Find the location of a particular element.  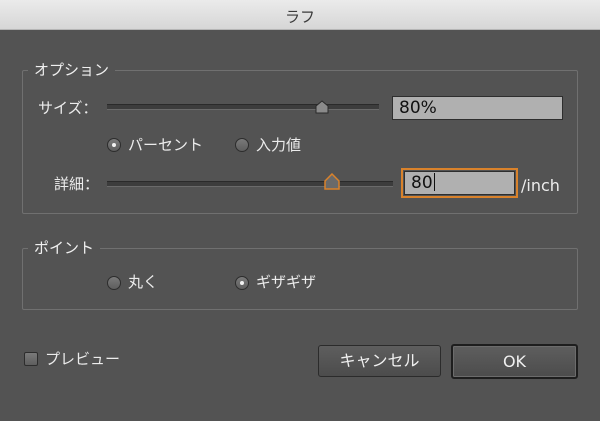

size-value-field: 80% is located at coordinates (477, 108).